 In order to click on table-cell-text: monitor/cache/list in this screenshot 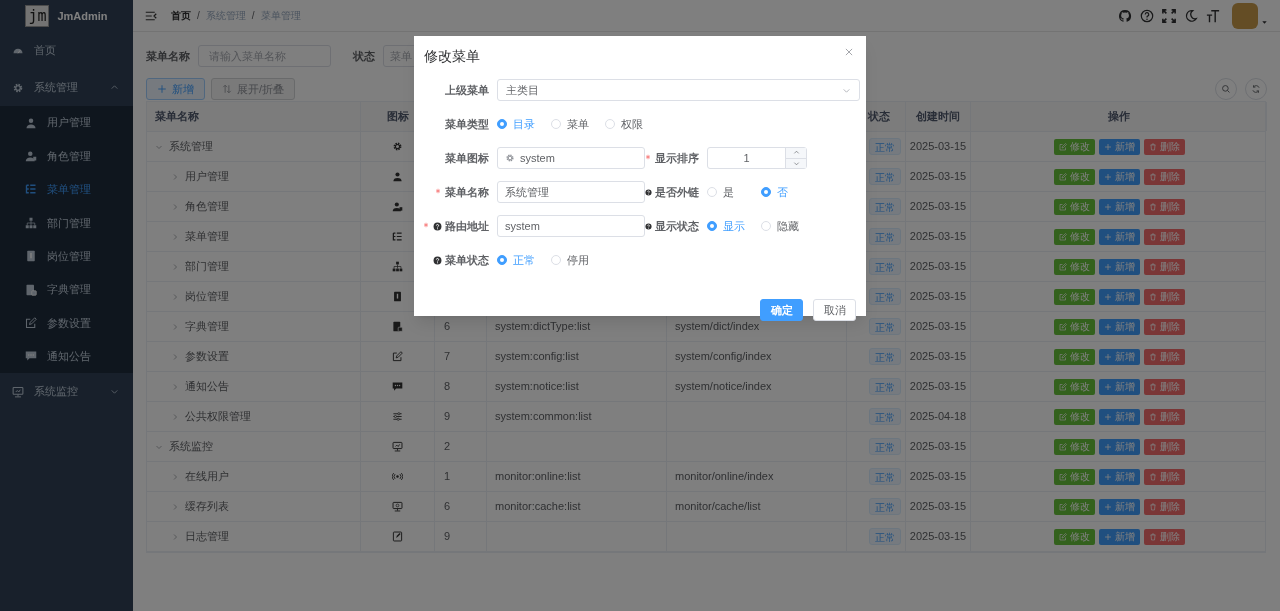, I will do `click(718, 507)`.